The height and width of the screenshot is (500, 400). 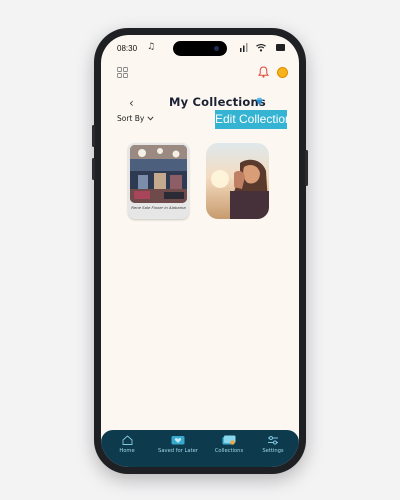 What do you see at coordinates (251, 119) in the screenshot?
I see `edit-collection-button: Edit Collection` at bounding box center [251, 119].